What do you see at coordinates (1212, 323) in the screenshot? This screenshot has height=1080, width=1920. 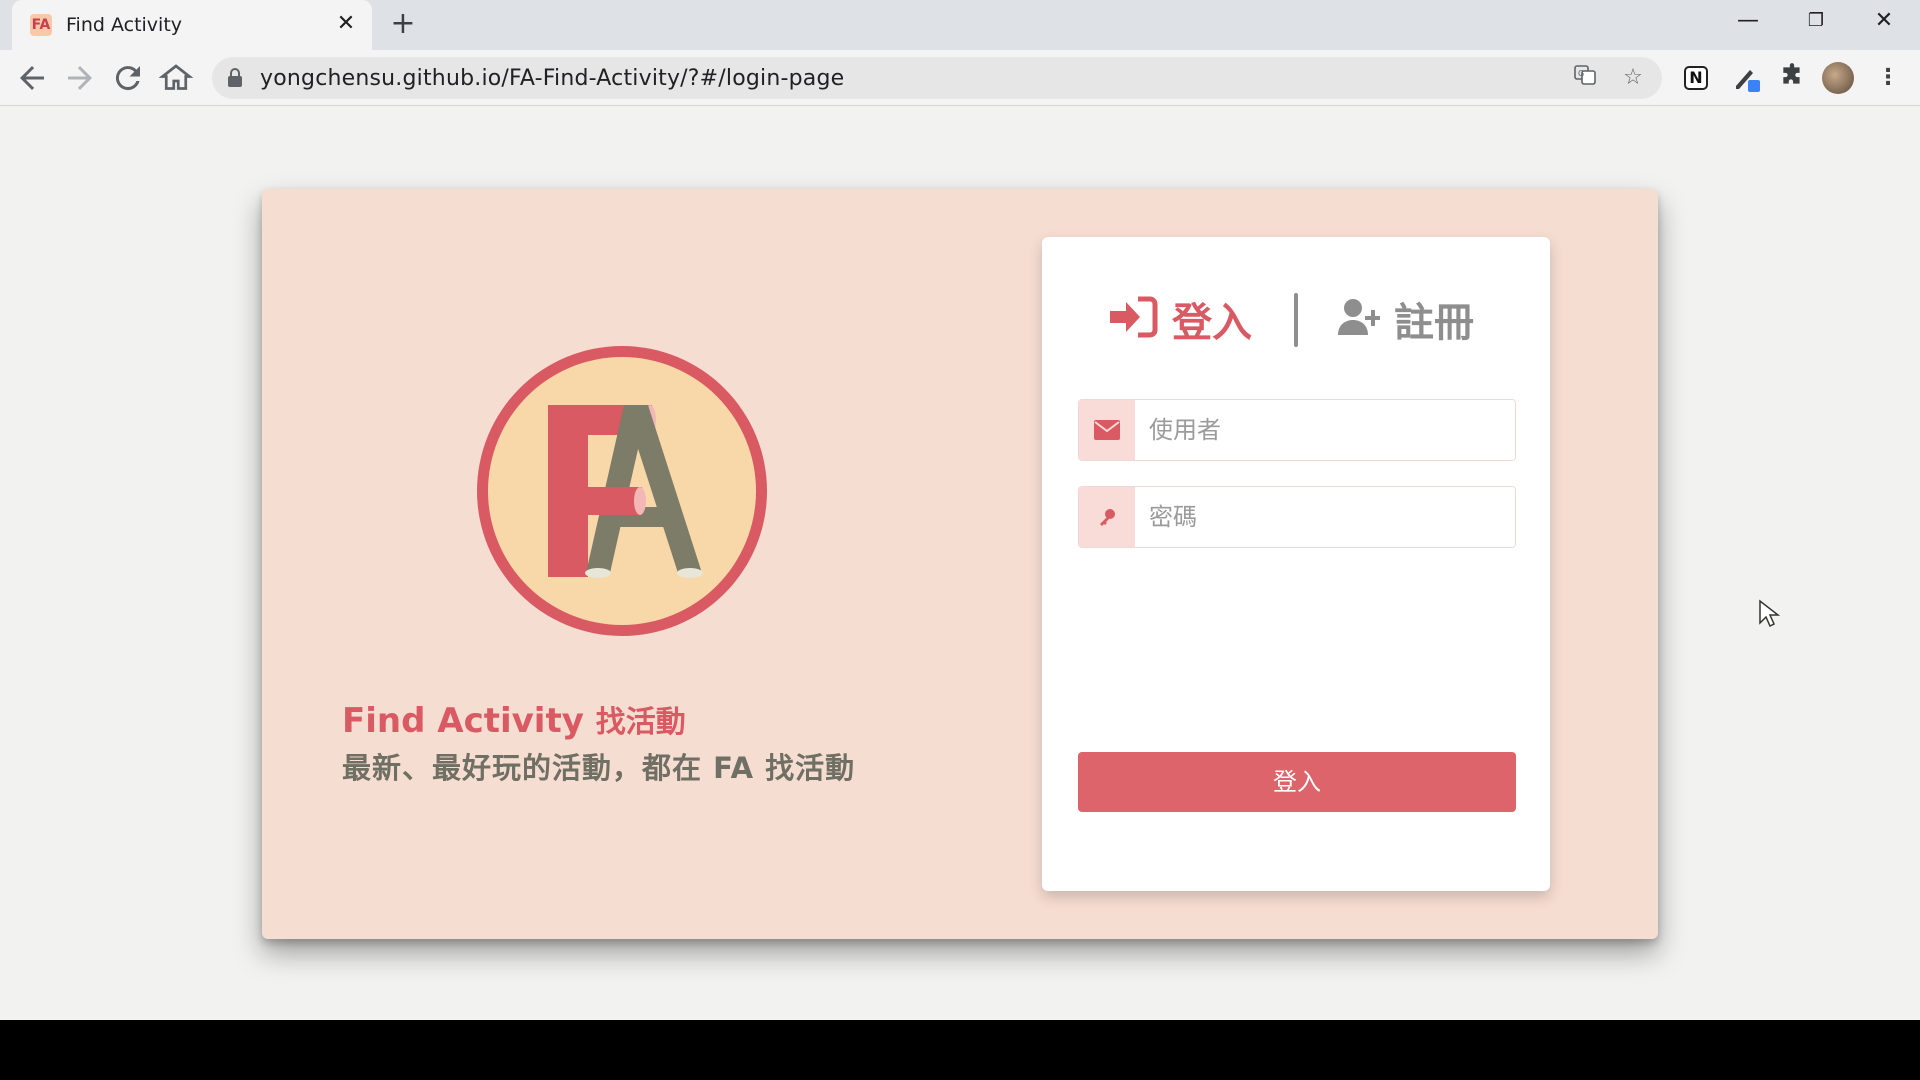 I see `tab-login-label: 登入` at bounding box center [1212, 323].